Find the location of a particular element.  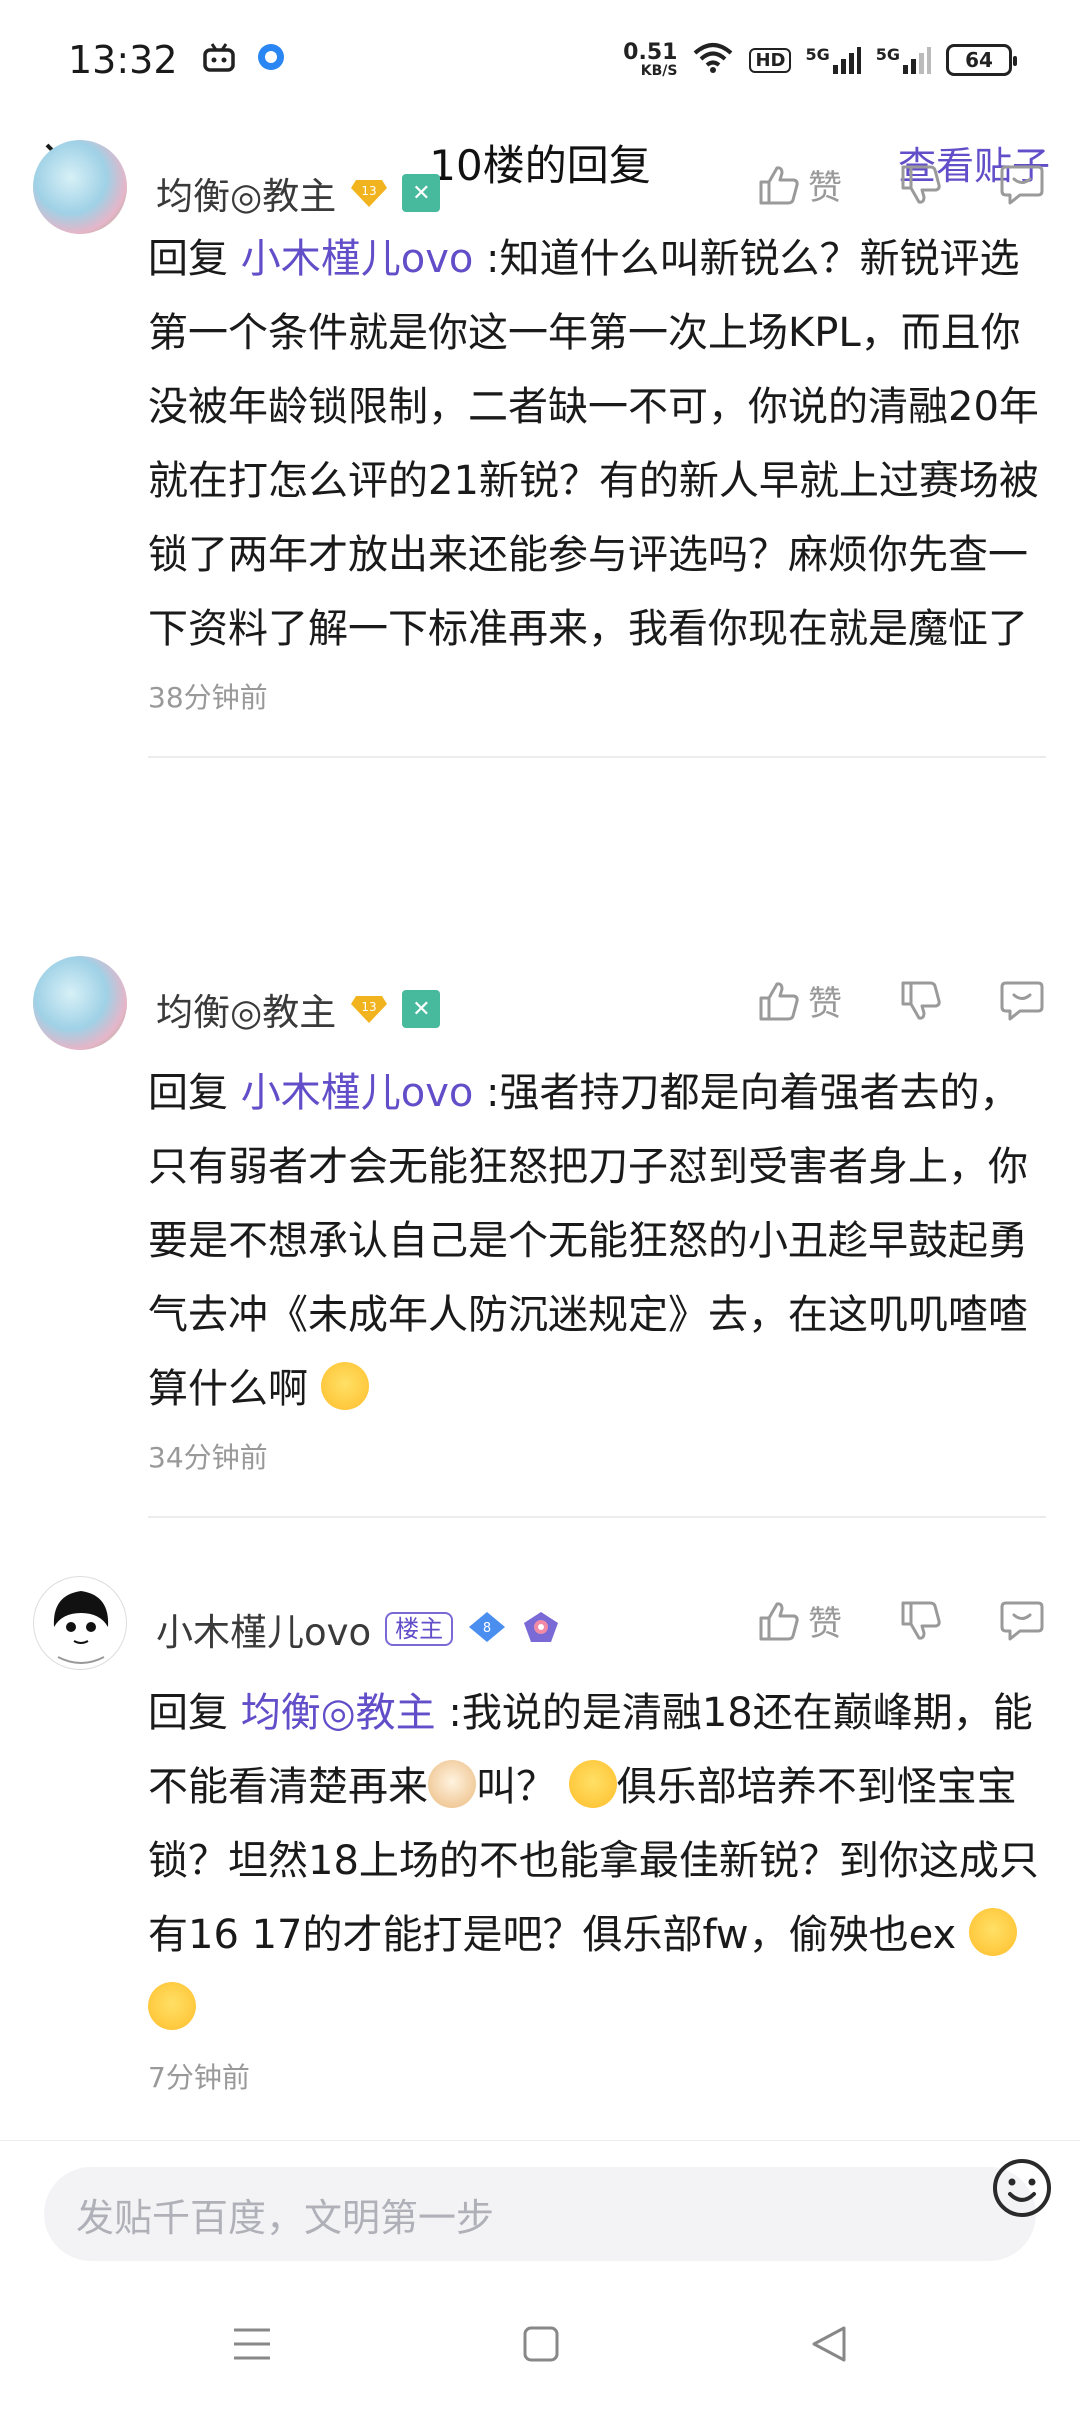

status-bar: 13:32 0.51 KB/S HD 5G 5G 64 is located at coordinates (540, 60).